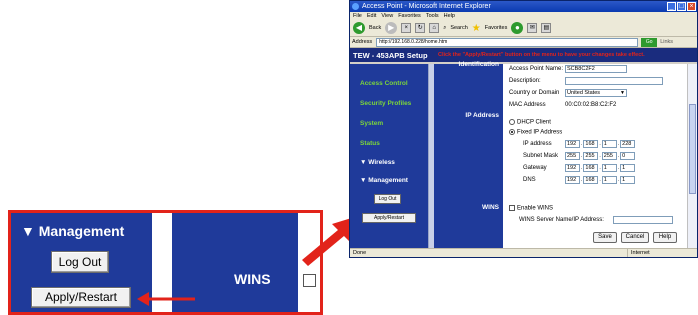 The image size is (698, 315). Describe the element at coordinates (527, 105) in the screenshot. I see `mac-label: MAC Address` at that location.